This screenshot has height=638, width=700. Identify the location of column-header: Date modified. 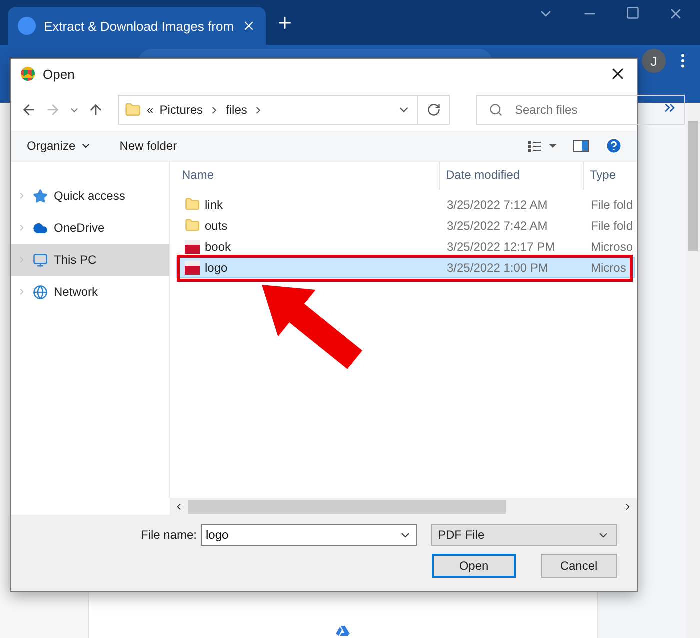
(512, 176).